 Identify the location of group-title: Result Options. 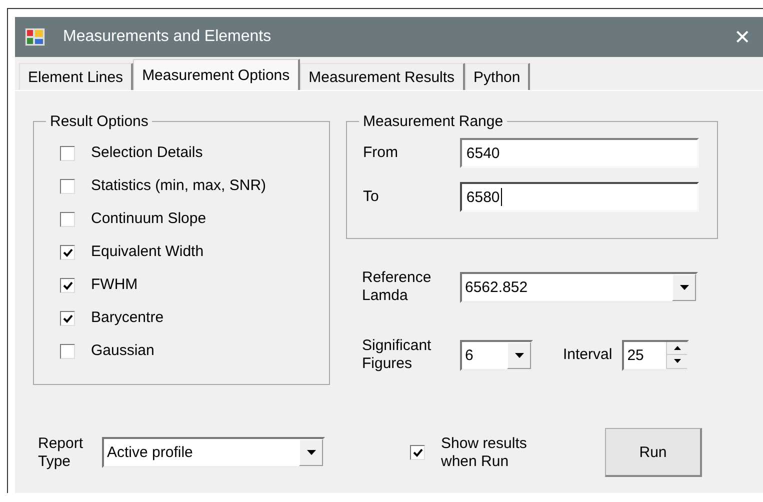
(99, 121).